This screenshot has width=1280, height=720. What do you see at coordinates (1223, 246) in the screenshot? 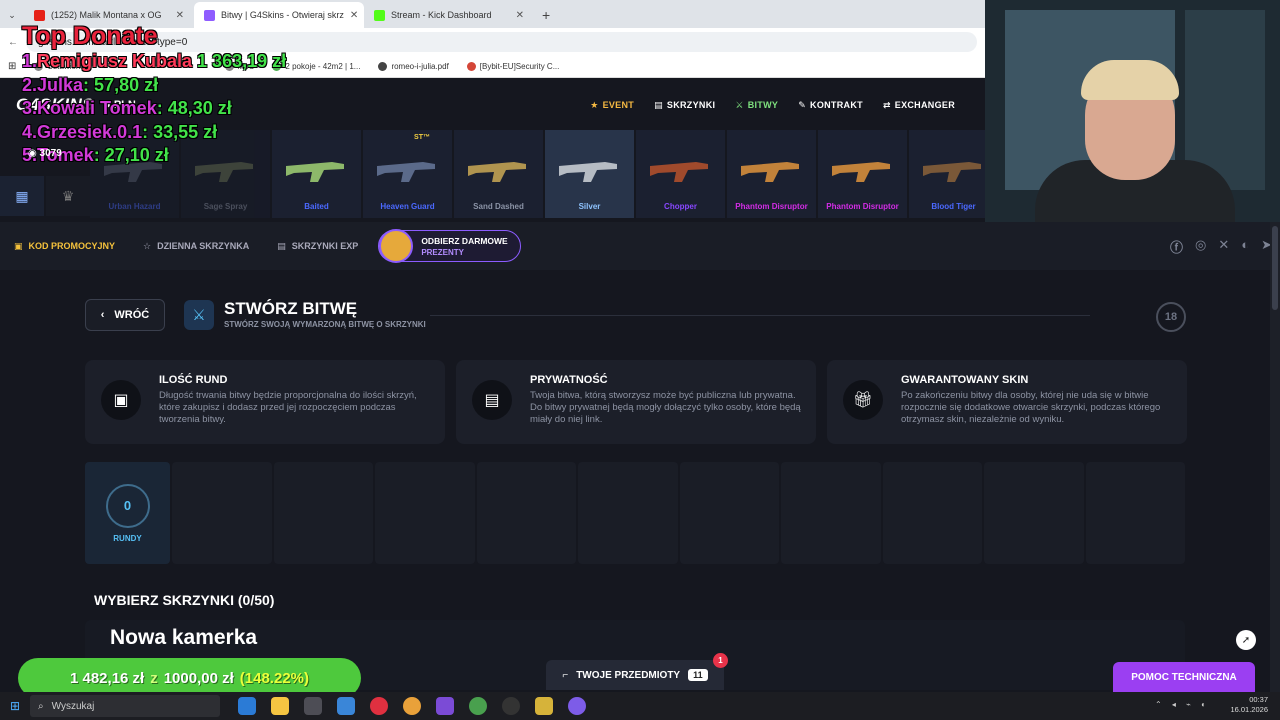
I see `x-icon: ✕` at bounding box center [1223, 246].